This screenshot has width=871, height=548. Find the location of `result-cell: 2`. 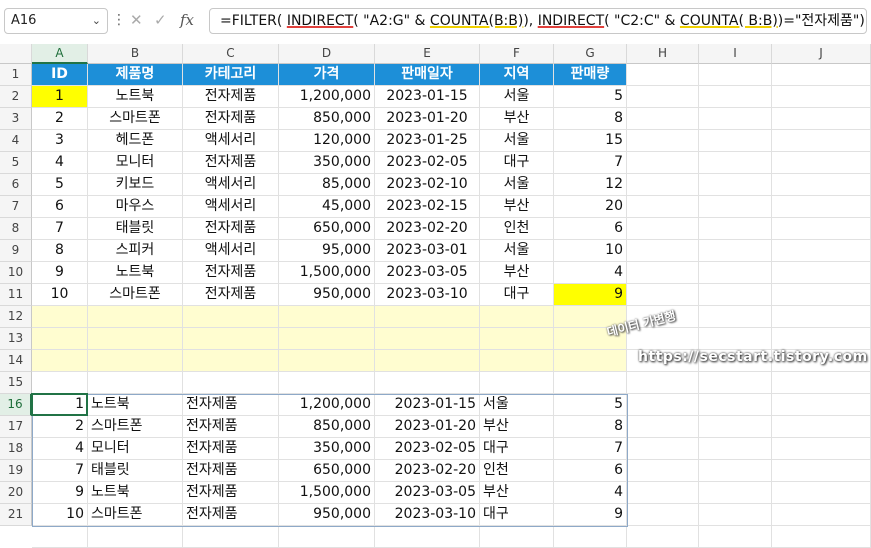

result-cell: 2 is located at coordinates (60, 427).